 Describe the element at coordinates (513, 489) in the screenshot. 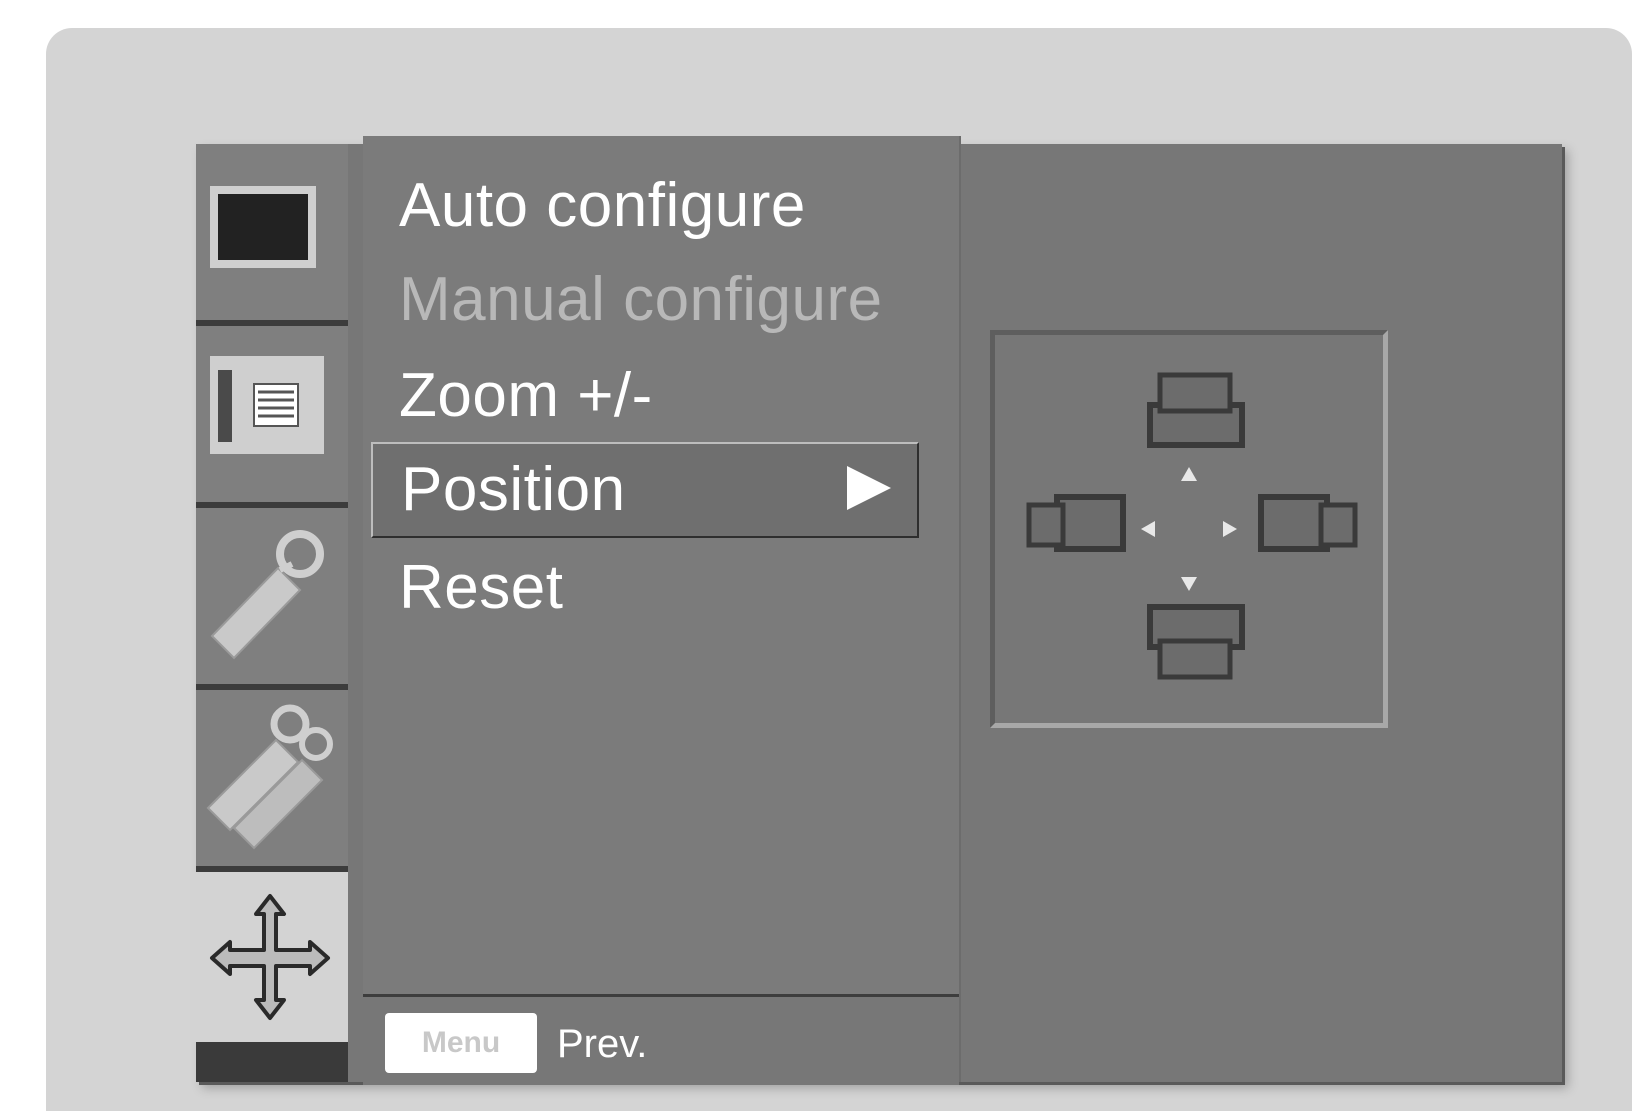

I see `menu-item-position-label: Position` at that location.